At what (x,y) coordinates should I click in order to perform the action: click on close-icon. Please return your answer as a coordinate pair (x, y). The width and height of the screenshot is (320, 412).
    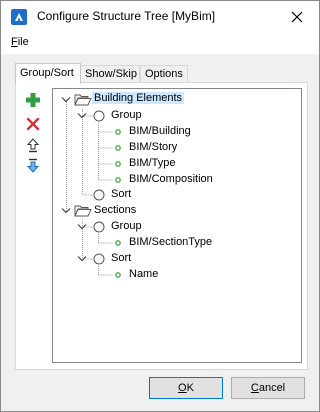
    Looking at the image, I should click on (297, 17).